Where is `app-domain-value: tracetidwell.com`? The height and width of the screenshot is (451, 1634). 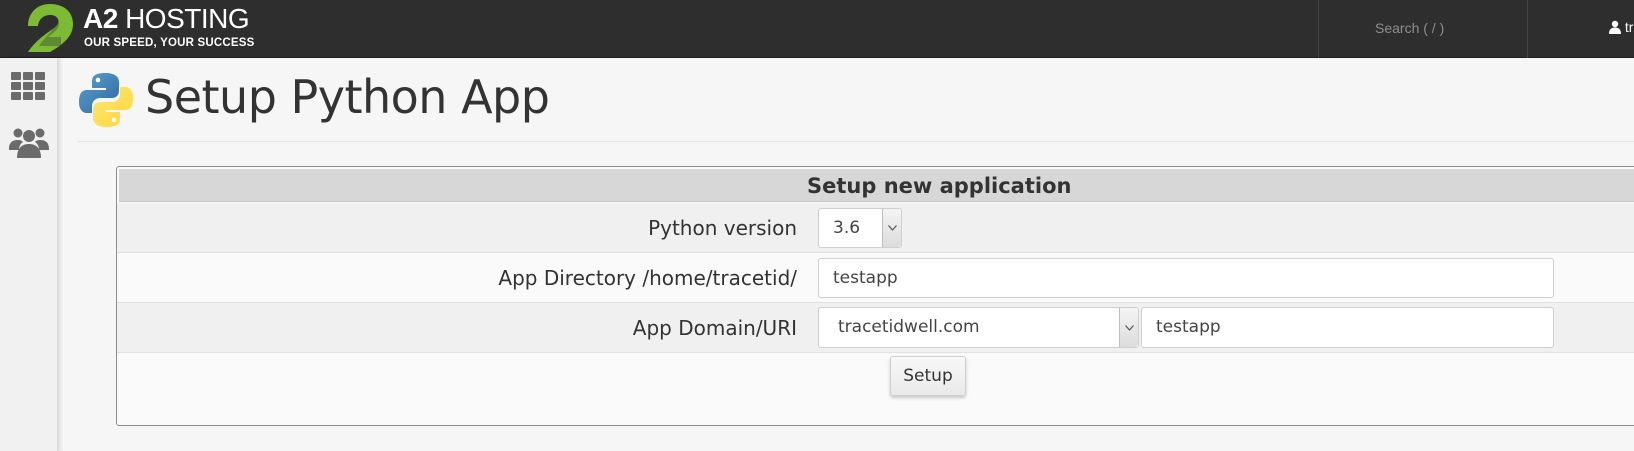
app-domain-value: tracetidwell.com is located at coordinates (909, 327).